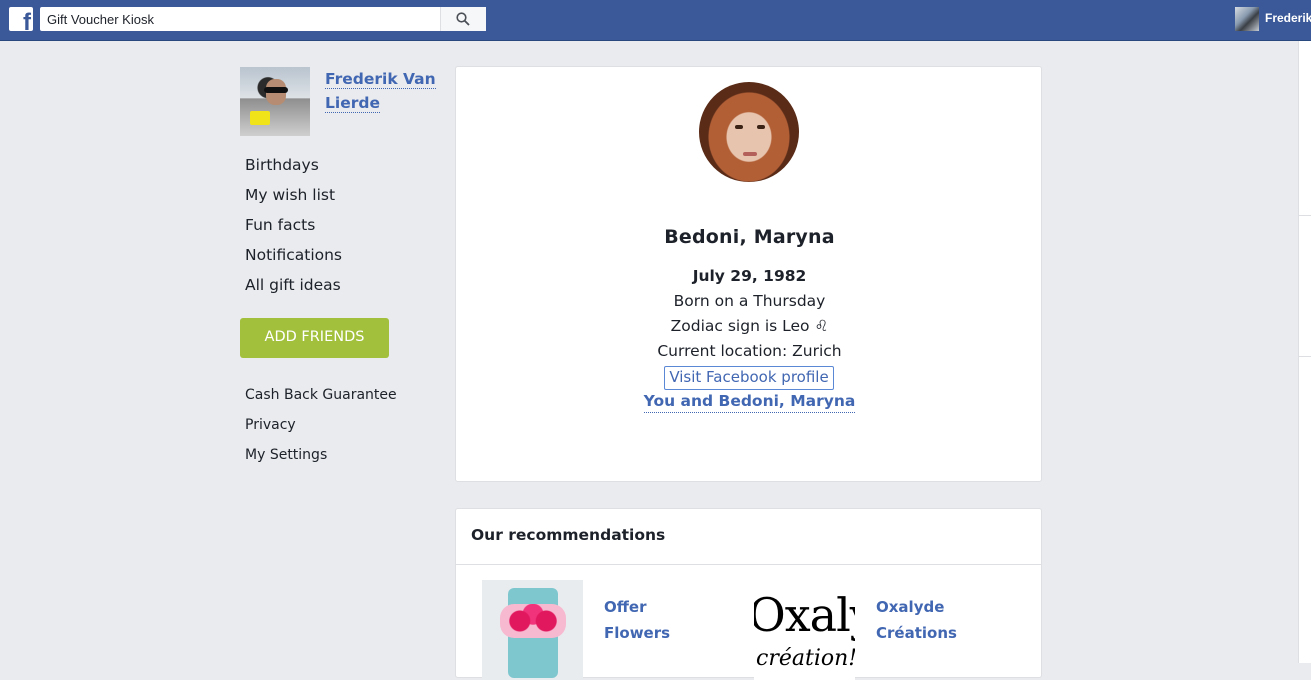 This screenshot has width=1311, height=680. What do you see at coordinates (321, 458) in the screenshot?
I see `footer-link-settings: My Settings` at bounding box center [321, 458].